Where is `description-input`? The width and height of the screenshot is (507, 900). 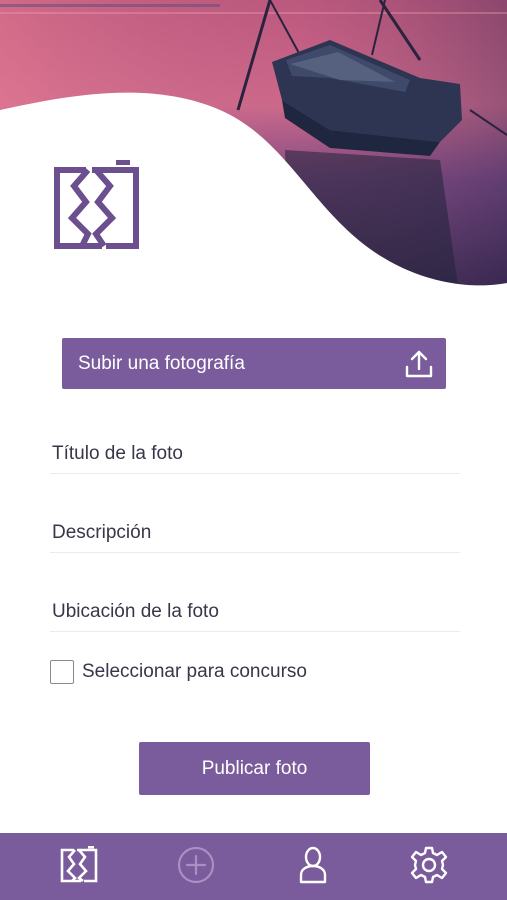
description-input is located at coordinates (255, 532).